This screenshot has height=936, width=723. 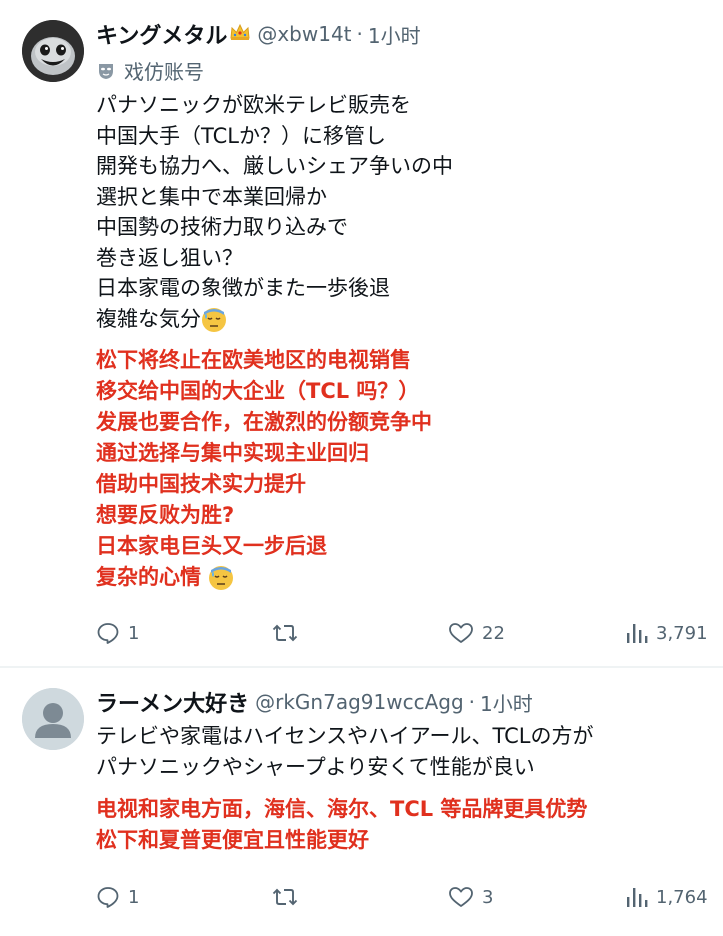 I want to click on like-button: 22, so click(x=476, y=633).